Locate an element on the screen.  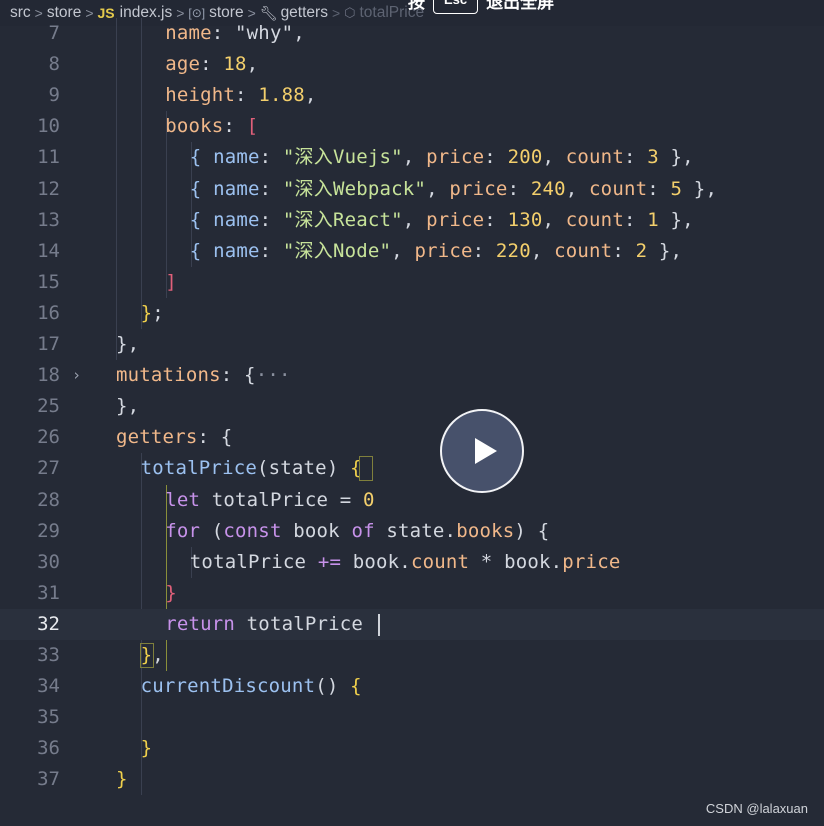
code-text: books: [ is located at coordinates (211, 126).